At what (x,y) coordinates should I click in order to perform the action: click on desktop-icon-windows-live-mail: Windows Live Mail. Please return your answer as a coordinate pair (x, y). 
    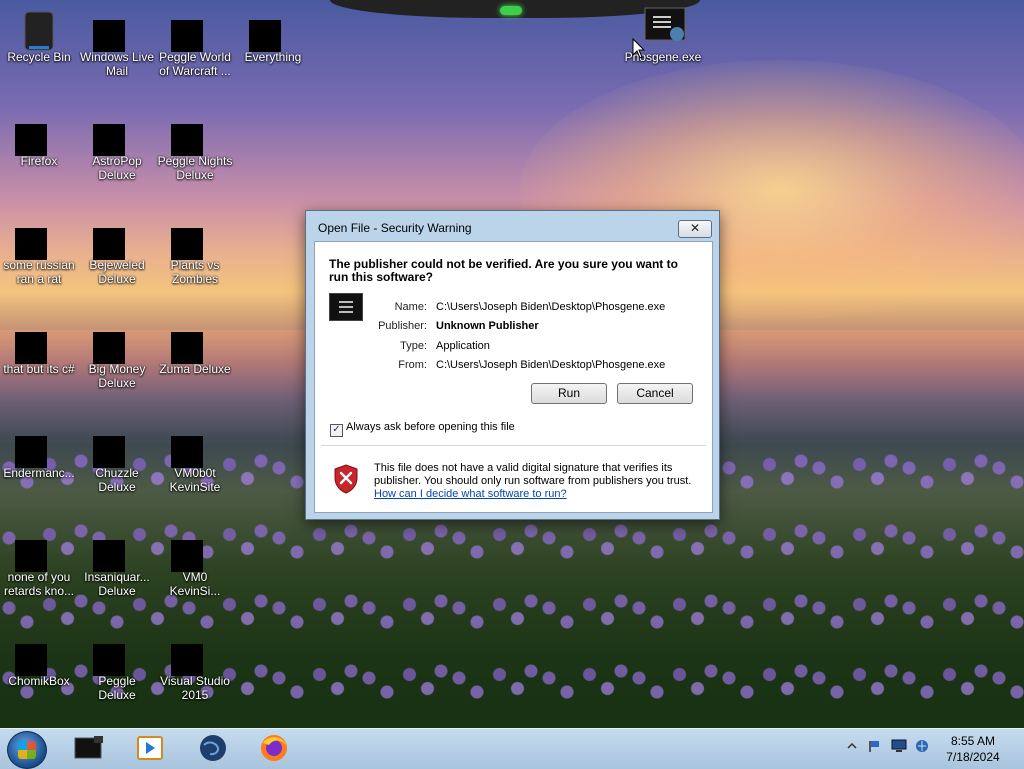
    Looking at the image, I should click on (117, 39).